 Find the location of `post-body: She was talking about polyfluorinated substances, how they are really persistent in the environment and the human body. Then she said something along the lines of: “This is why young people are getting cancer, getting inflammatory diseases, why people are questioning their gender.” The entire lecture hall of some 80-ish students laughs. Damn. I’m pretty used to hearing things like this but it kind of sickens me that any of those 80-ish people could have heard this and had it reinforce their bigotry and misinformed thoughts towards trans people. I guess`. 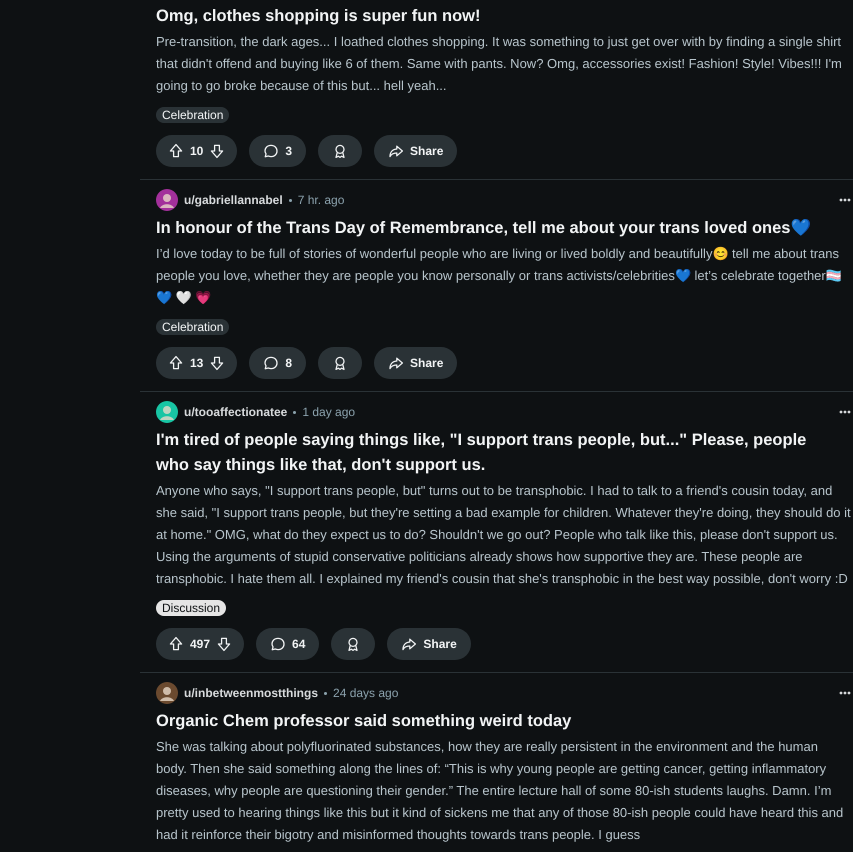

post-body: She was talking about polyfluorinated substances, how they are really persistent in the environment and the human body. Then she said something along the lines of: “This is why young people are getting cancer, getting inflammatory diseases, why people are questioning their gender.” The entire lecture hall of some 80-ish students laughs. Damn. I’m pretty used to hearing things like this but it kind of sickens me that any of those 80-ish people could have heard this and had it reinforce their bigotry and misinformed thoughts towards trans people. I guess is located at coordinates (500, 791).